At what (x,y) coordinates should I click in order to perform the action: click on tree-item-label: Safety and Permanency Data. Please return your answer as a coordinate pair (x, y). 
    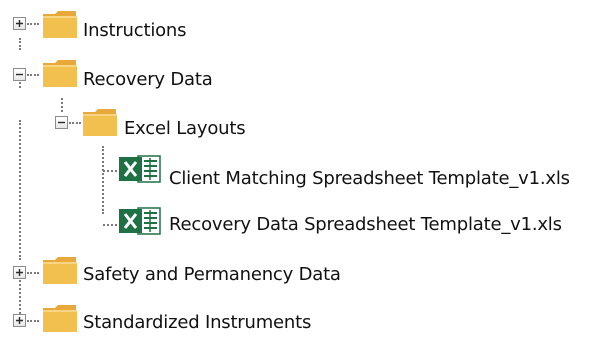
    Looking at the image, I should click on (212, 274).